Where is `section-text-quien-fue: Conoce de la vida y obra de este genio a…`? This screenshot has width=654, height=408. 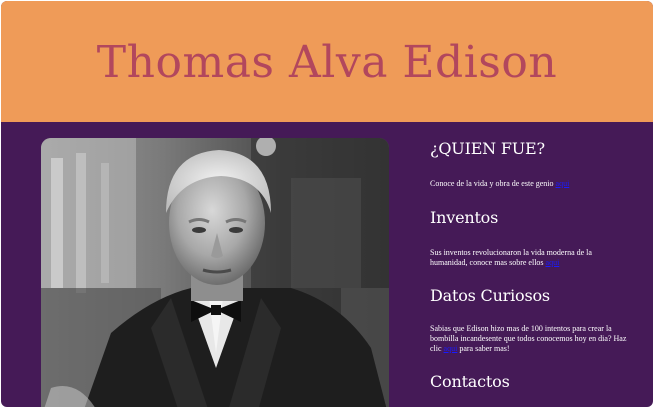
section-text-quien-fue: Conoce de la vida y obra de este genio a… is located at coordinates (535, 184).